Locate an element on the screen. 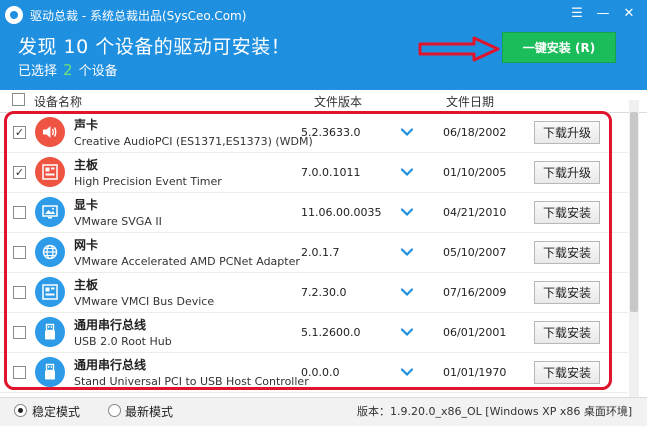  driver-date: 06/01/2001 is located at coordinates (475, 332).